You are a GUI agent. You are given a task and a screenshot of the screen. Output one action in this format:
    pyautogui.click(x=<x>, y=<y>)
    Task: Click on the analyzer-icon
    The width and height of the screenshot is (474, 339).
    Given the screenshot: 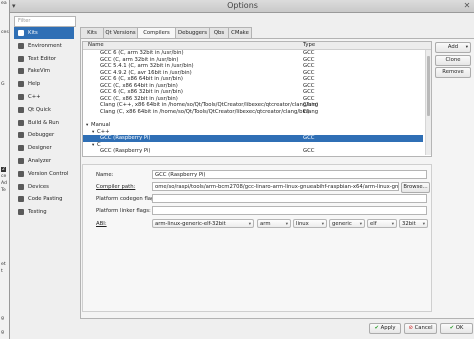 What is the action you would take?
    pyautogui.click(x=21, y=161)
    